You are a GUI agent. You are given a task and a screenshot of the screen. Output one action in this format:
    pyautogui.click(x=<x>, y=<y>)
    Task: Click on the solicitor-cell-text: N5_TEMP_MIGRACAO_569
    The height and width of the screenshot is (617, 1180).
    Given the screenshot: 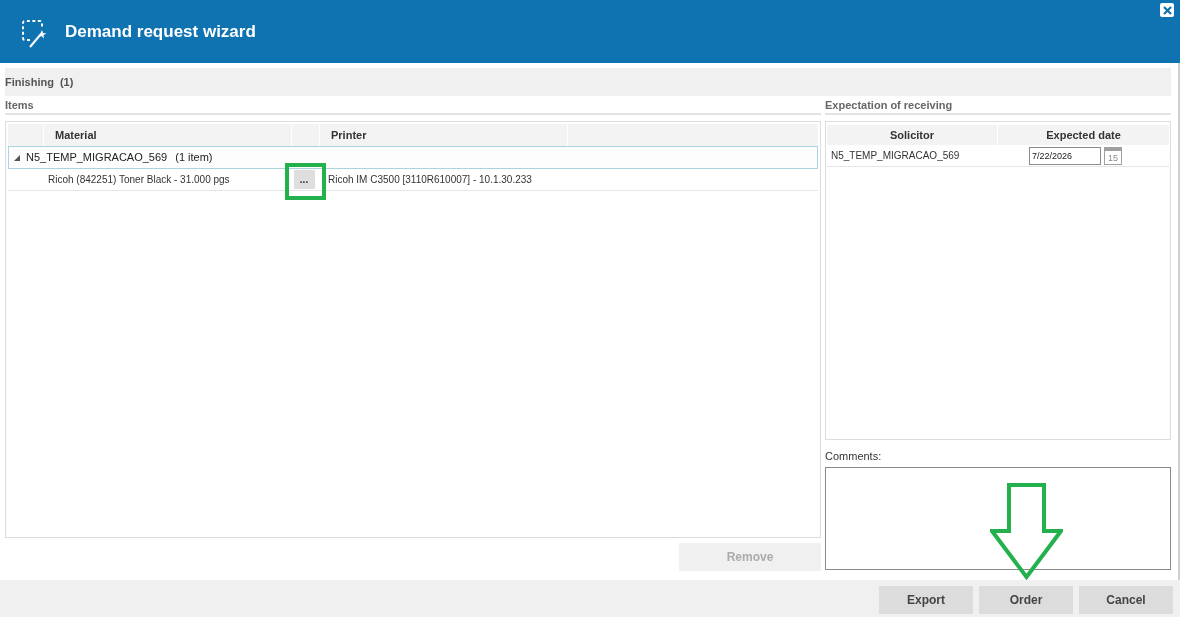 What is the action you would take?
    pyautogui.click(x=895, y=156)
    